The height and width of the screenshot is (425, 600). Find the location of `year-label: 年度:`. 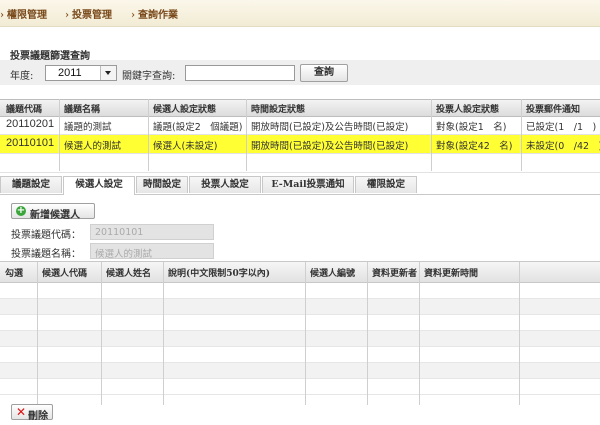

year-label: 年度: is located at coordinates (22, 76).